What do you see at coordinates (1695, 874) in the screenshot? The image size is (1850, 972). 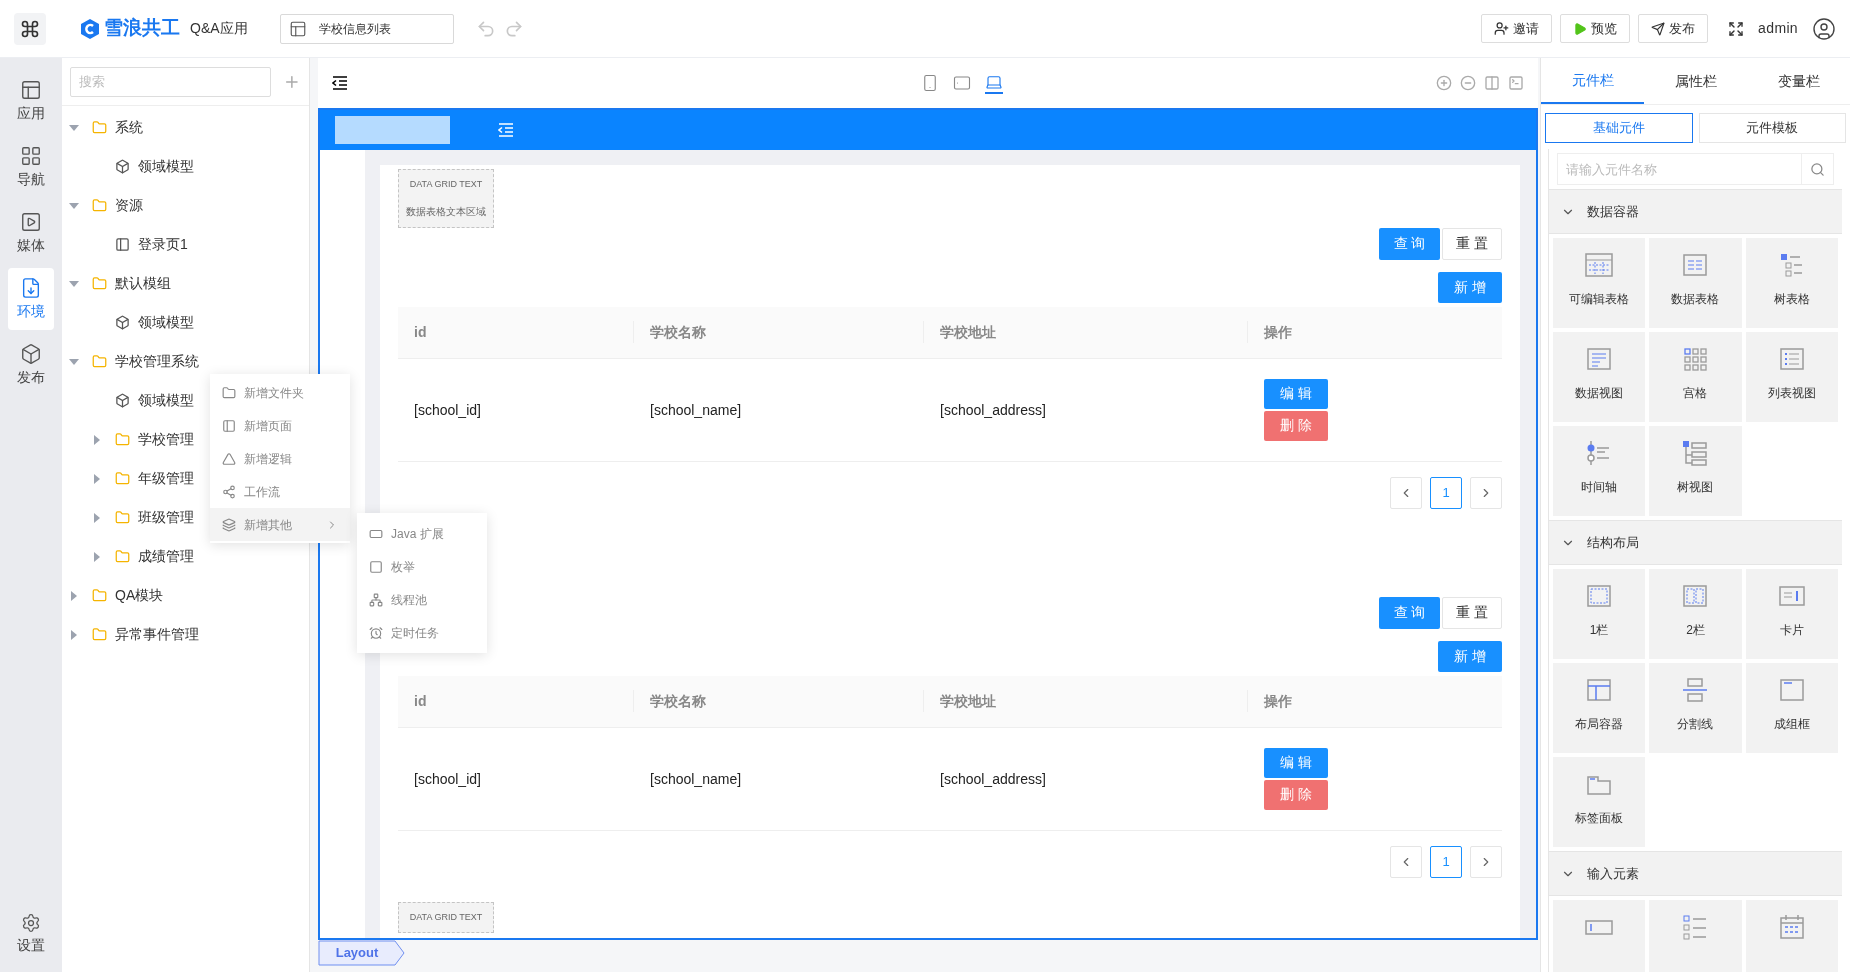 I see `section-header: 输入元素` at bounding box center [1695, 874].